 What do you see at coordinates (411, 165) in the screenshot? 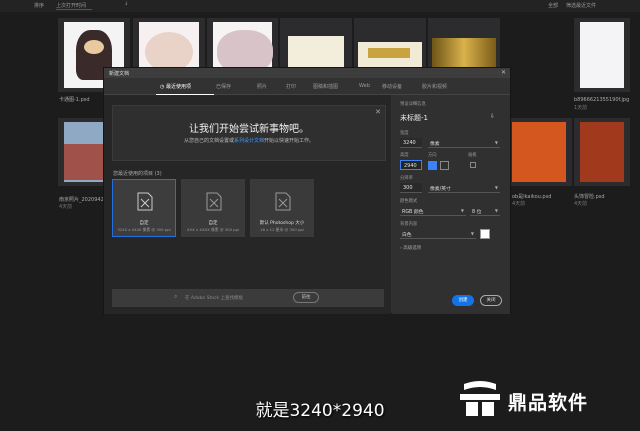
I see `height-input: 2940` at bounding box center [411, 165].